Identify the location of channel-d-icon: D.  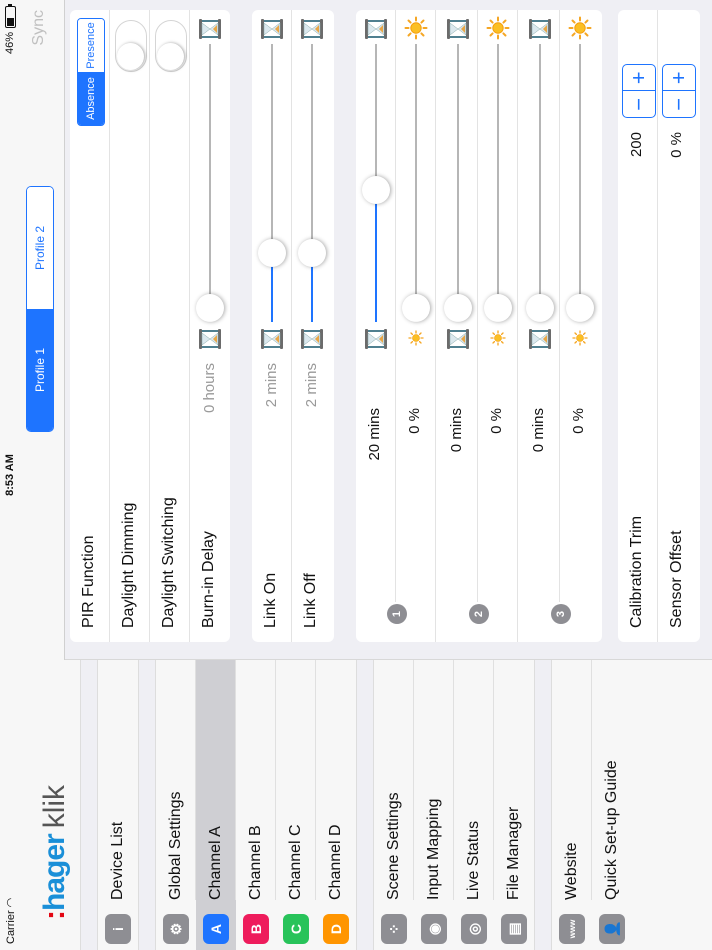
(336, 929).